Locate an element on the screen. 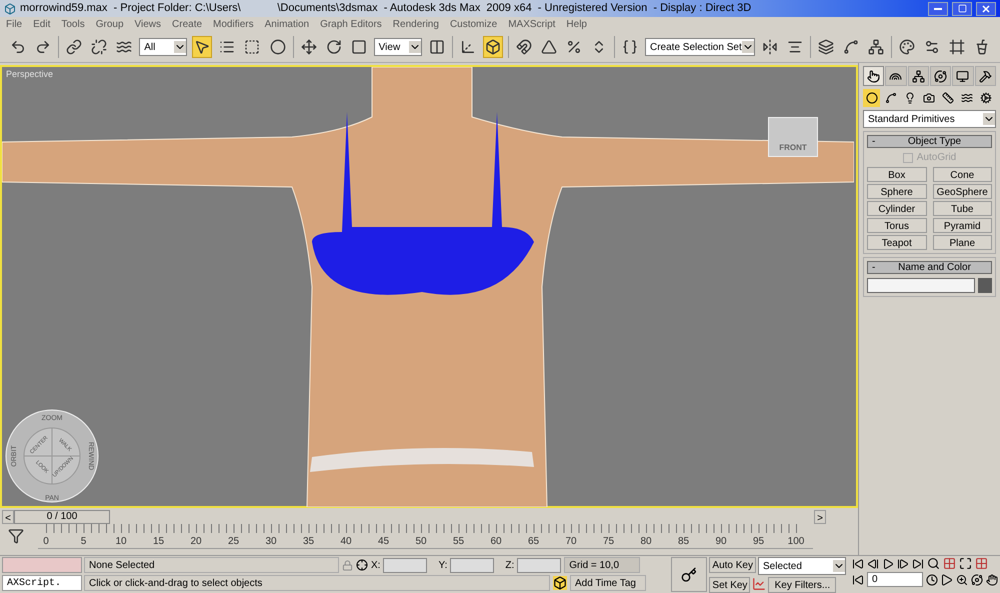 The height and width of the screenshot is (593, 1000). set-key-button is located at coordinates (689, 574).